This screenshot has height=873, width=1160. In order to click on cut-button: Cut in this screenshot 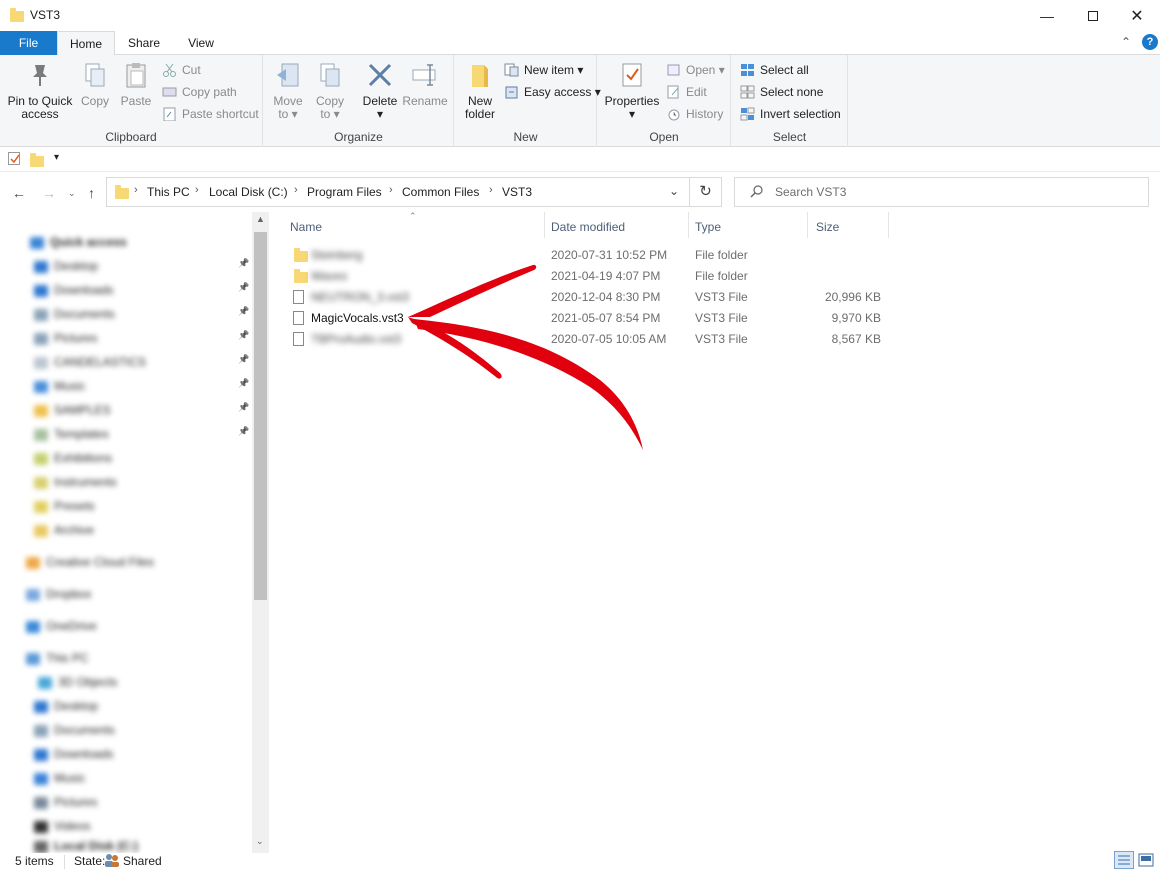, I will do `click(181, 70)`.